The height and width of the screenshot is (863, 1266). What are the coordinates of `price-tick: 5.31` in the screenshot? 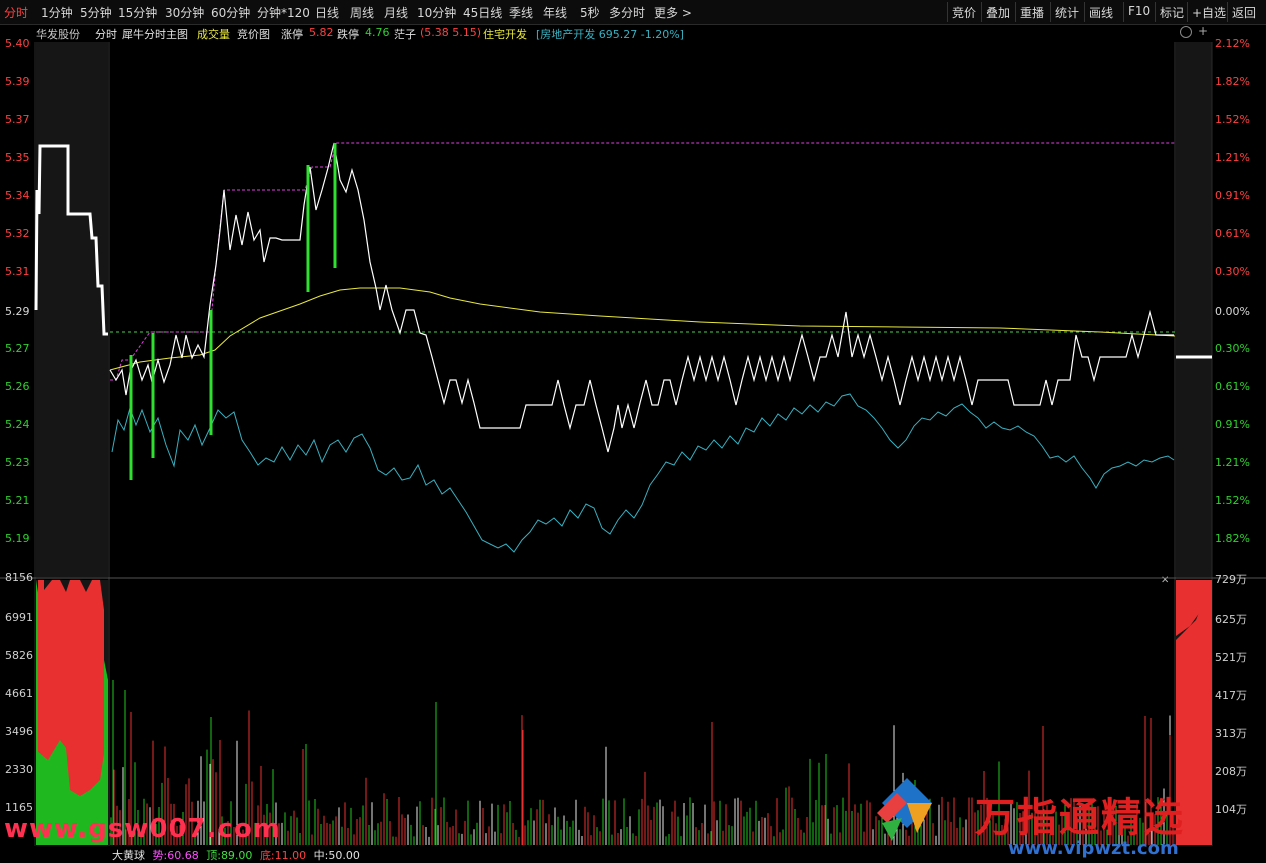 It's located at (17, 271).